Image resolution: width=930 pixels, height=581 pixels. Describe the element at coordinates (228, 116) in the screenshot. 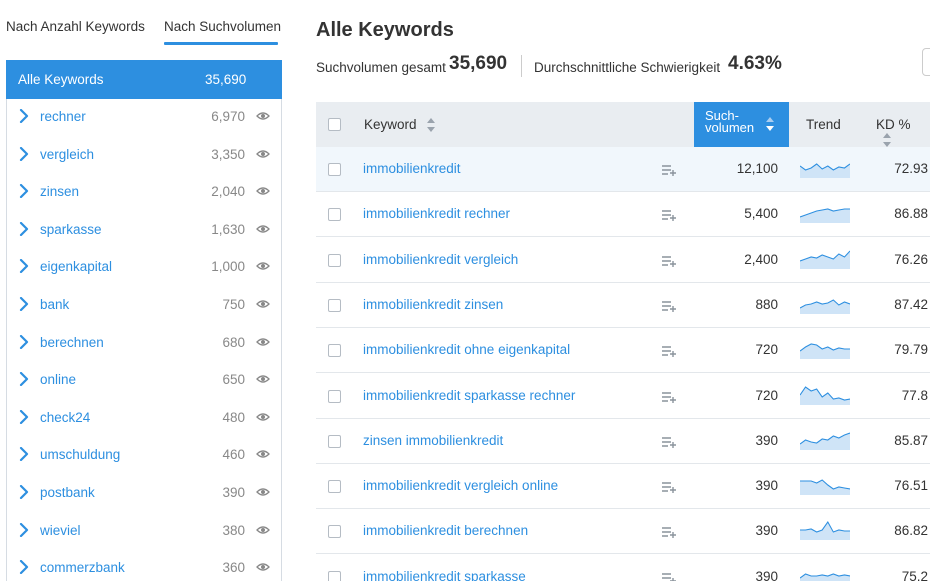

I see `group-item-value: 6,970` at that location.